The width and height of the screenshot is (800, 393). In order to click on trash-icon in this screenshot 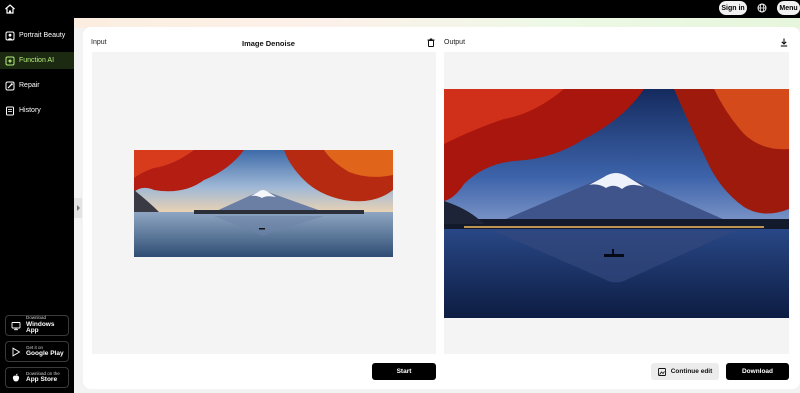, I will do `click(431, 42)`.